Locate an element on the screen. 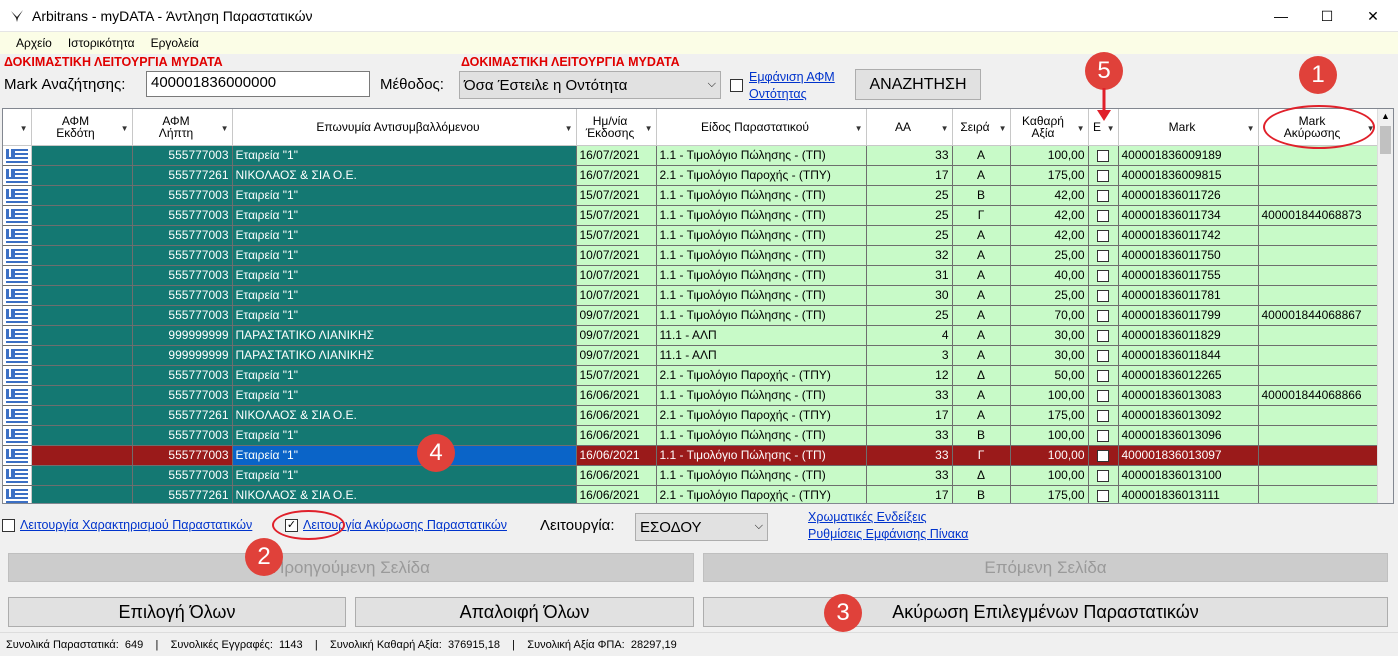  mark-cell: 400001836012265 is located at coordinates (1188, 375).